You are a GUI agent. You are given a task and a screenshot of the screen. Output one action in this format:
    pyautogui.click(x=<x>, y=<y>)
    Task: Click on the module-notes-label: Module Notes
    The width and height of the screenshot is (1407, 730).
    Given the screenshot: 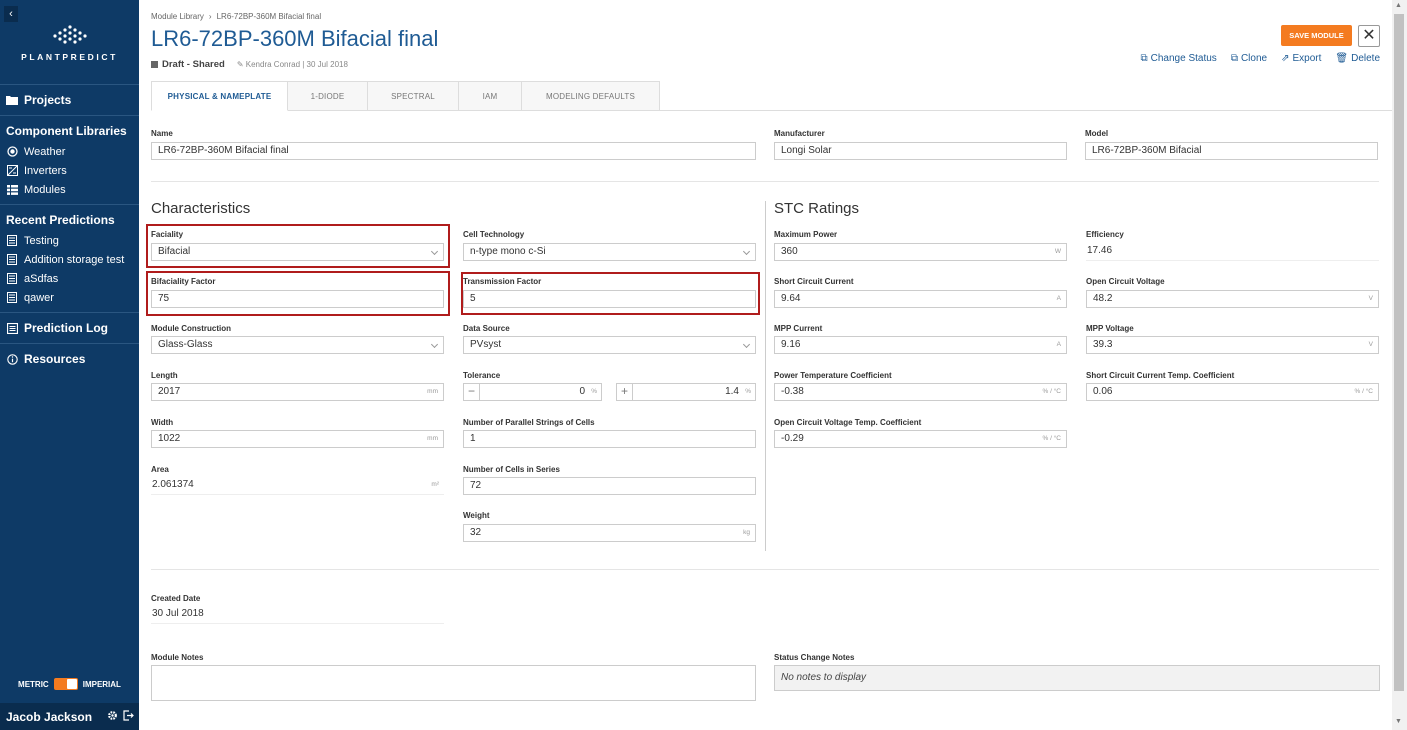 What is the action you would take?
    pyautogui.click(x=177, y=657)
    